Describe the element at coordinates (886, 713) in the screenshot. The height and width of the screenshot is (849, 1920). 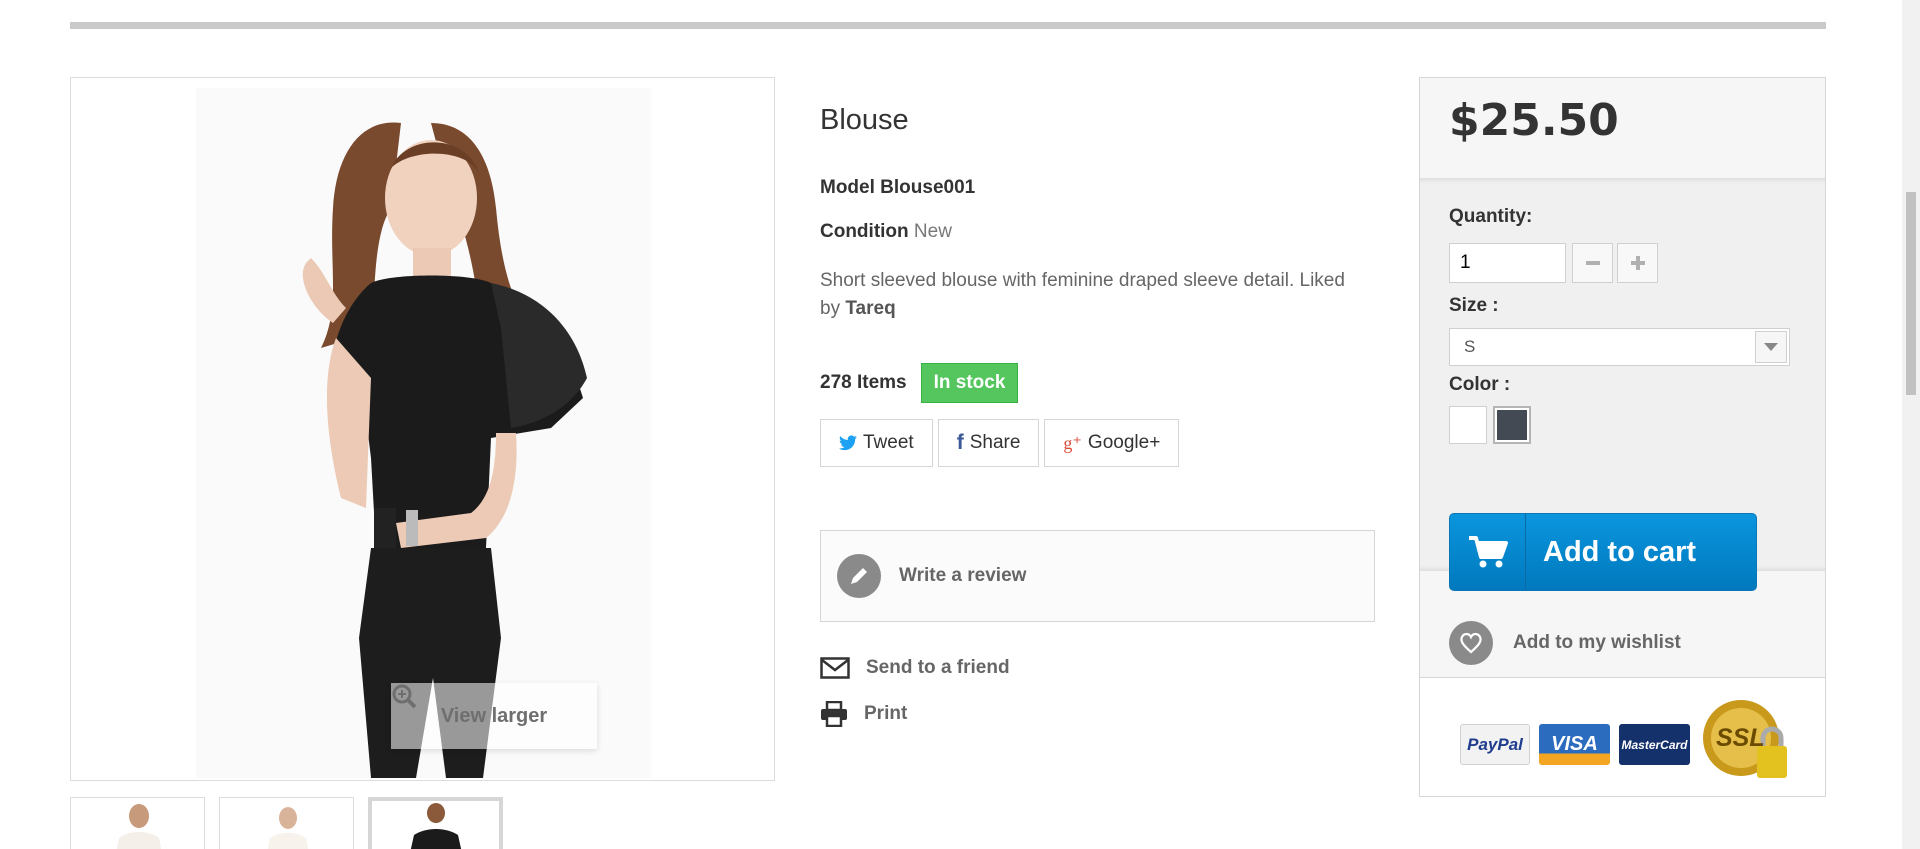
I see `print-label: Print` at that location.